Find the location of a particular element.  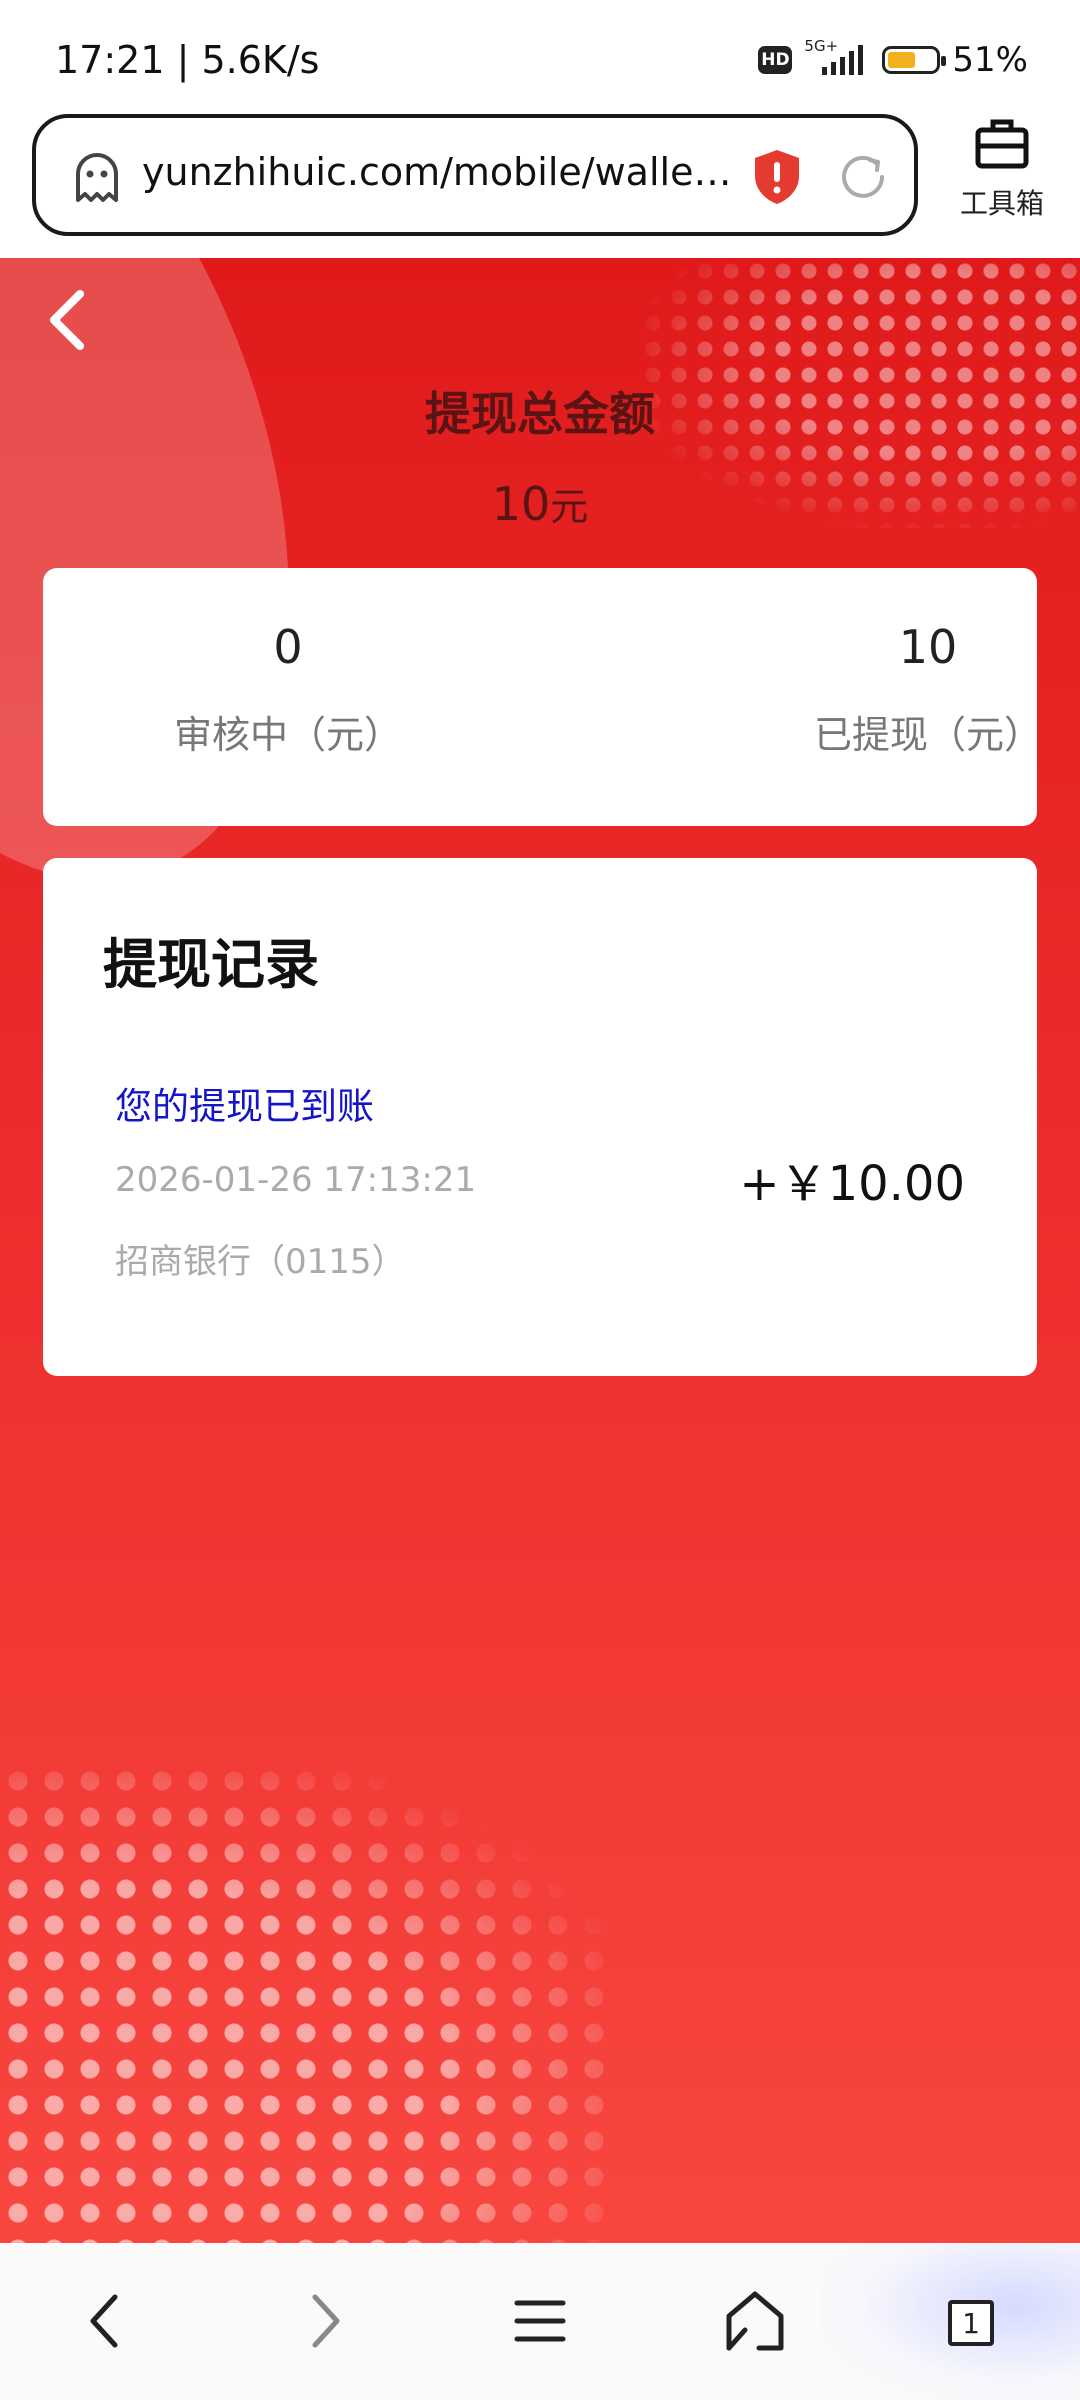

hd-badge: HD is located at coordinates (775, 60).